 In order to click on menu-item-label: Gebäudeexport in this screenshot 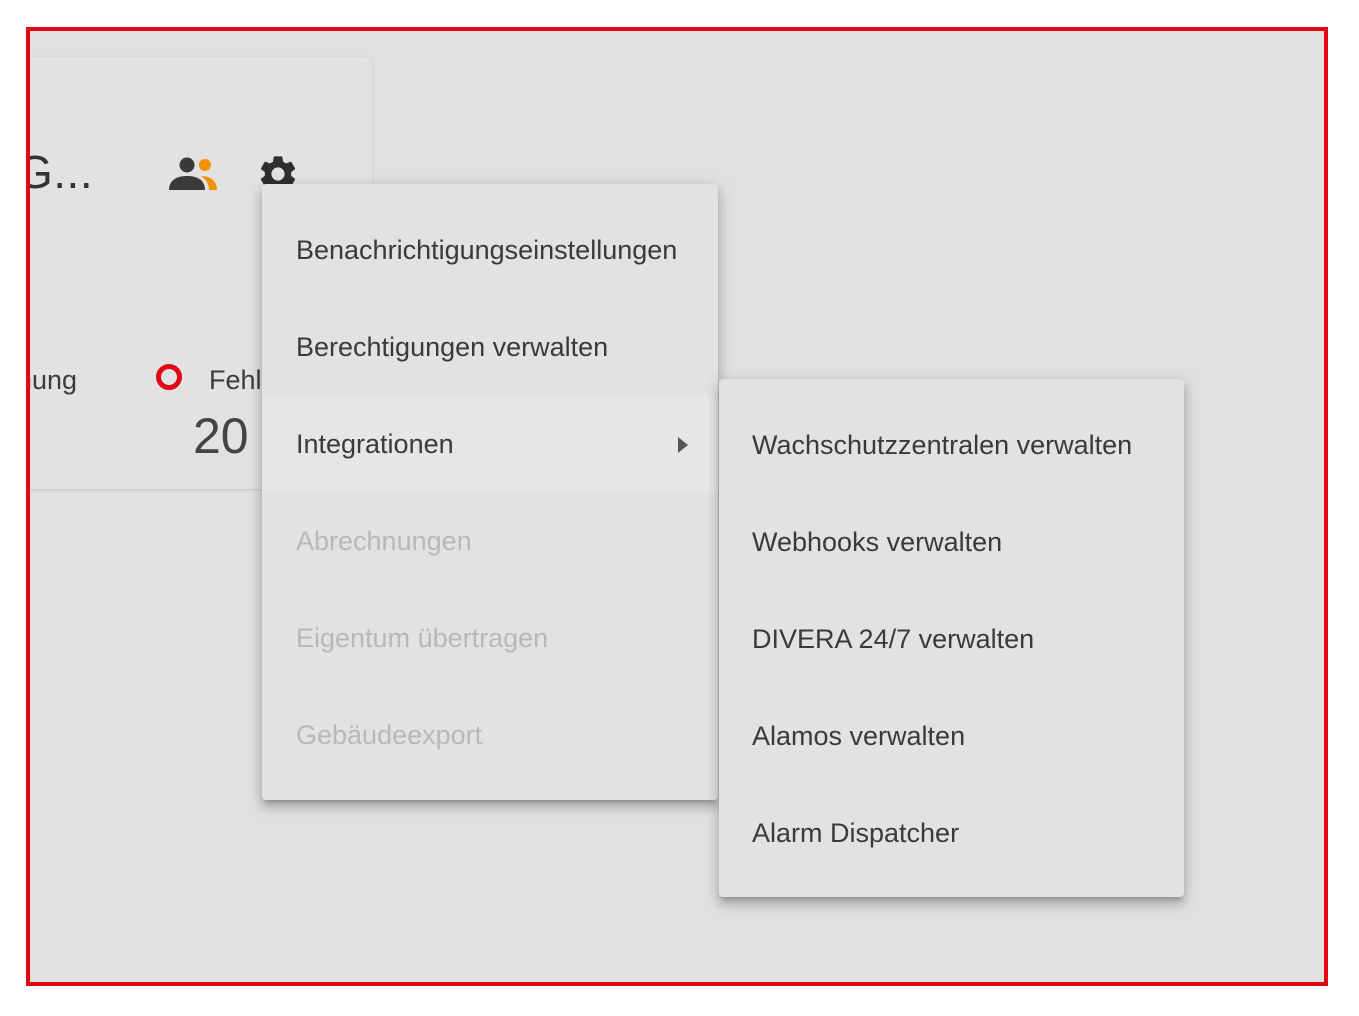, I will do `click(389, 735)`.